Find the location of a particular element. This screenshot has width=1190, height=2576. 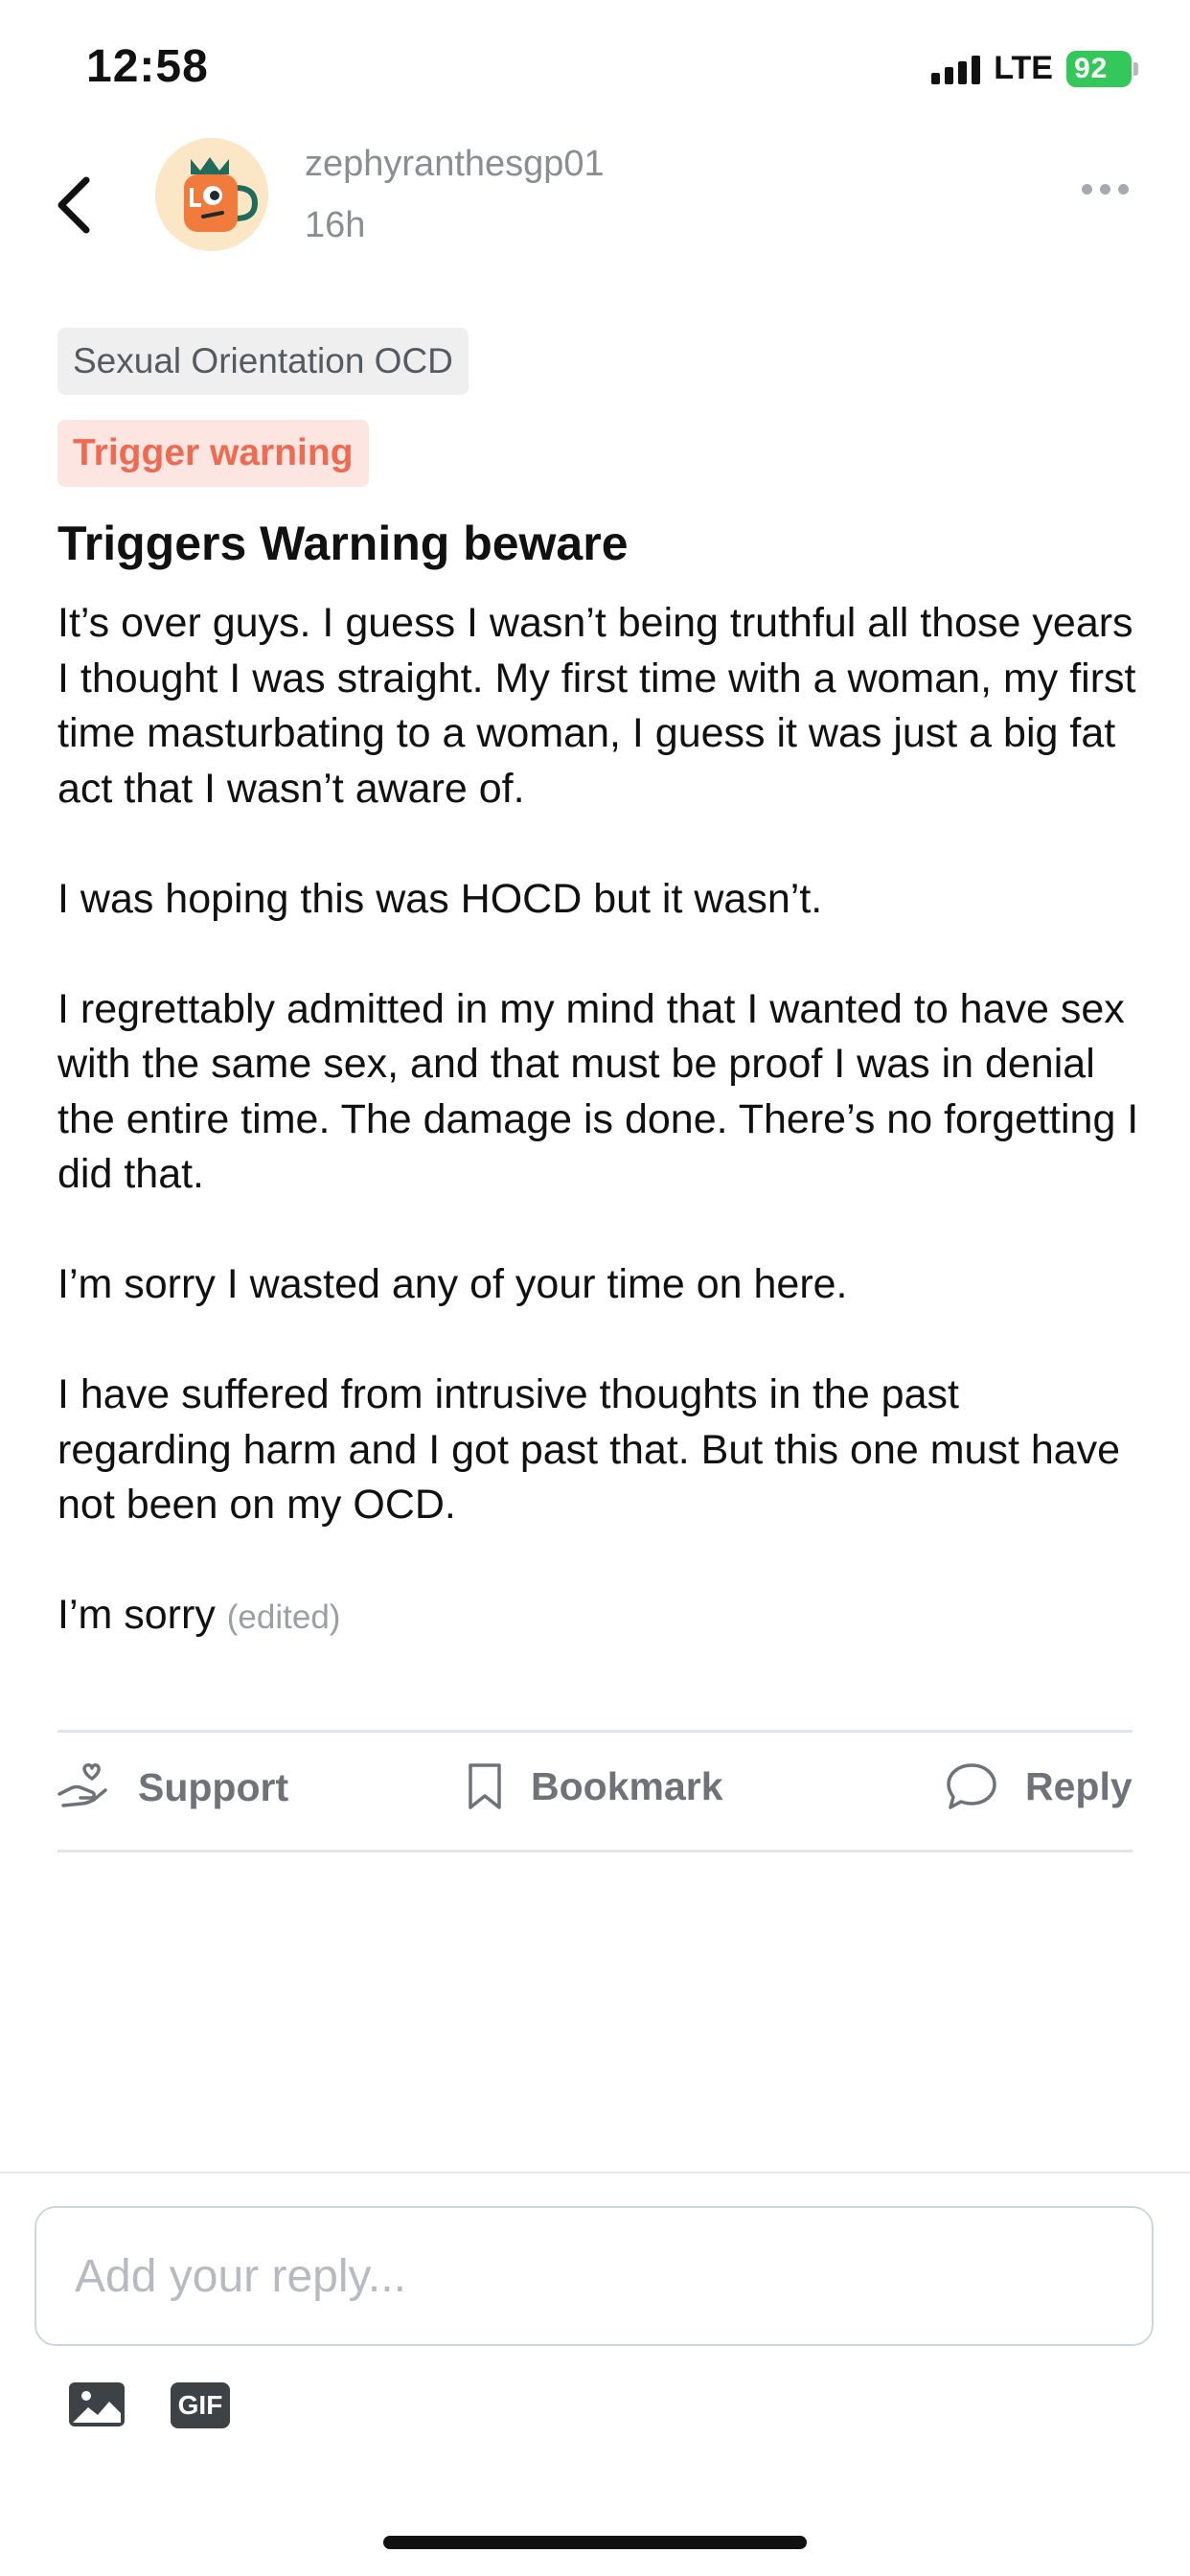

back-button is located at coordinates (75, 205).